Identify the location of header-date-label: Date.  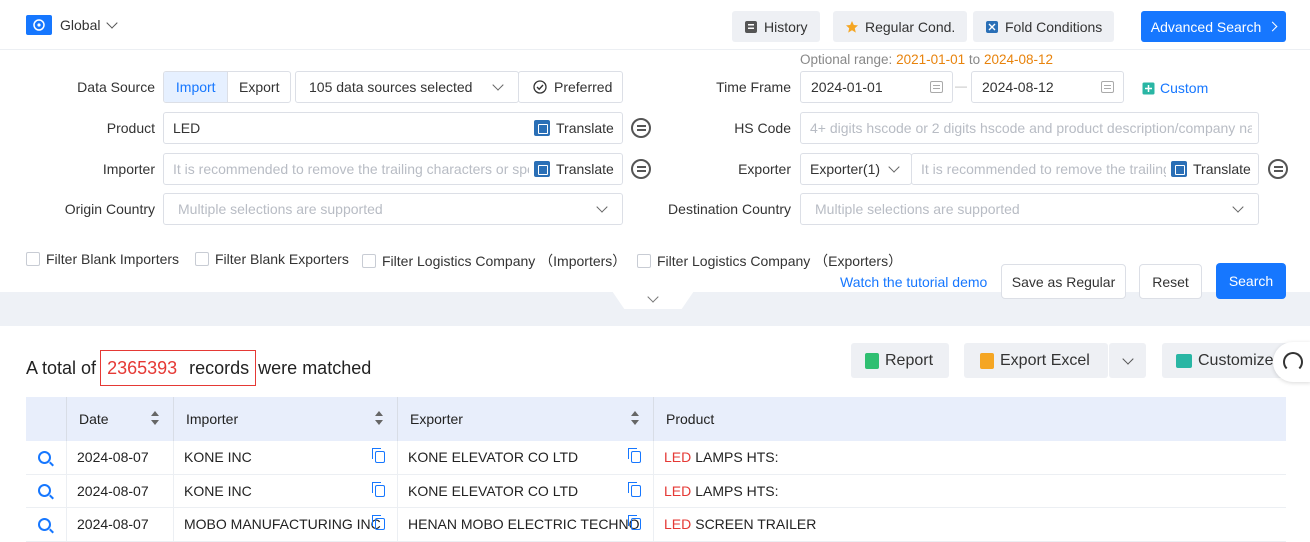
(94, 419).